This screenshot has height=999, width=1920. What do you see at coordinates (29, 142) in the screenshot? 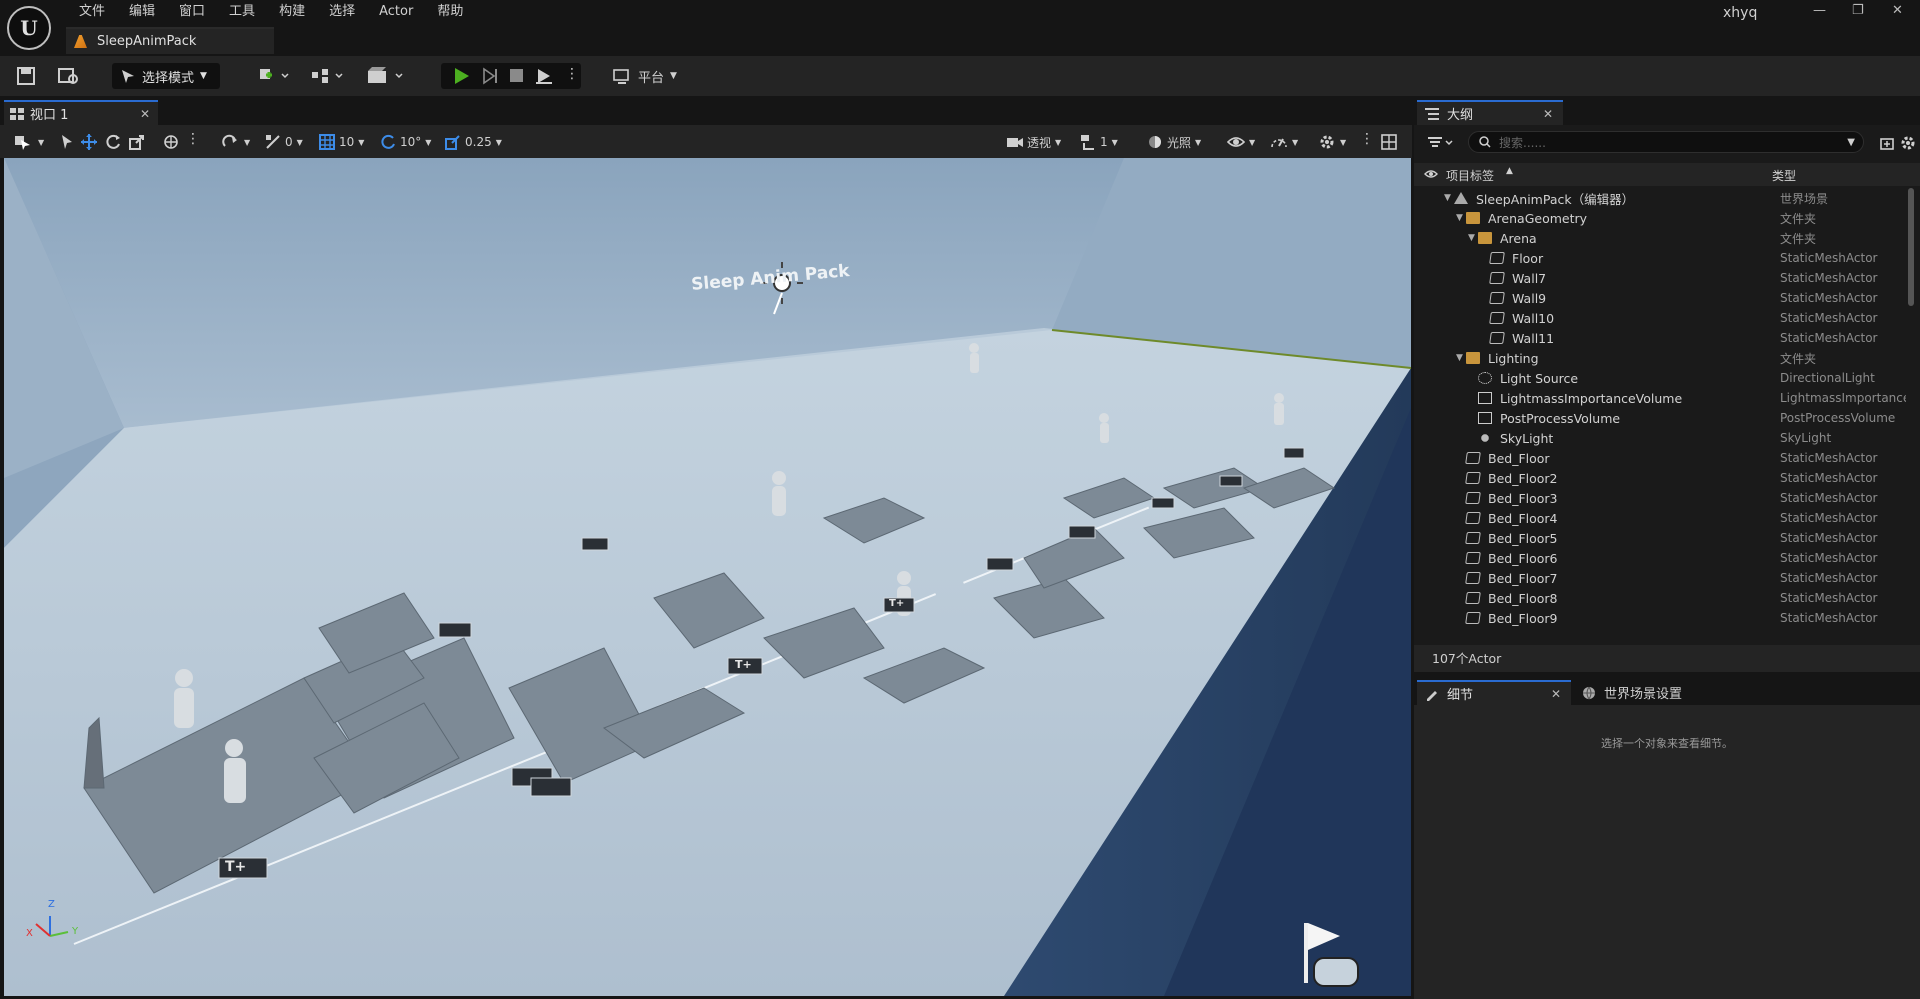
I see `transform-mode-dropdown: ▼` at bounding box center [29, 142].